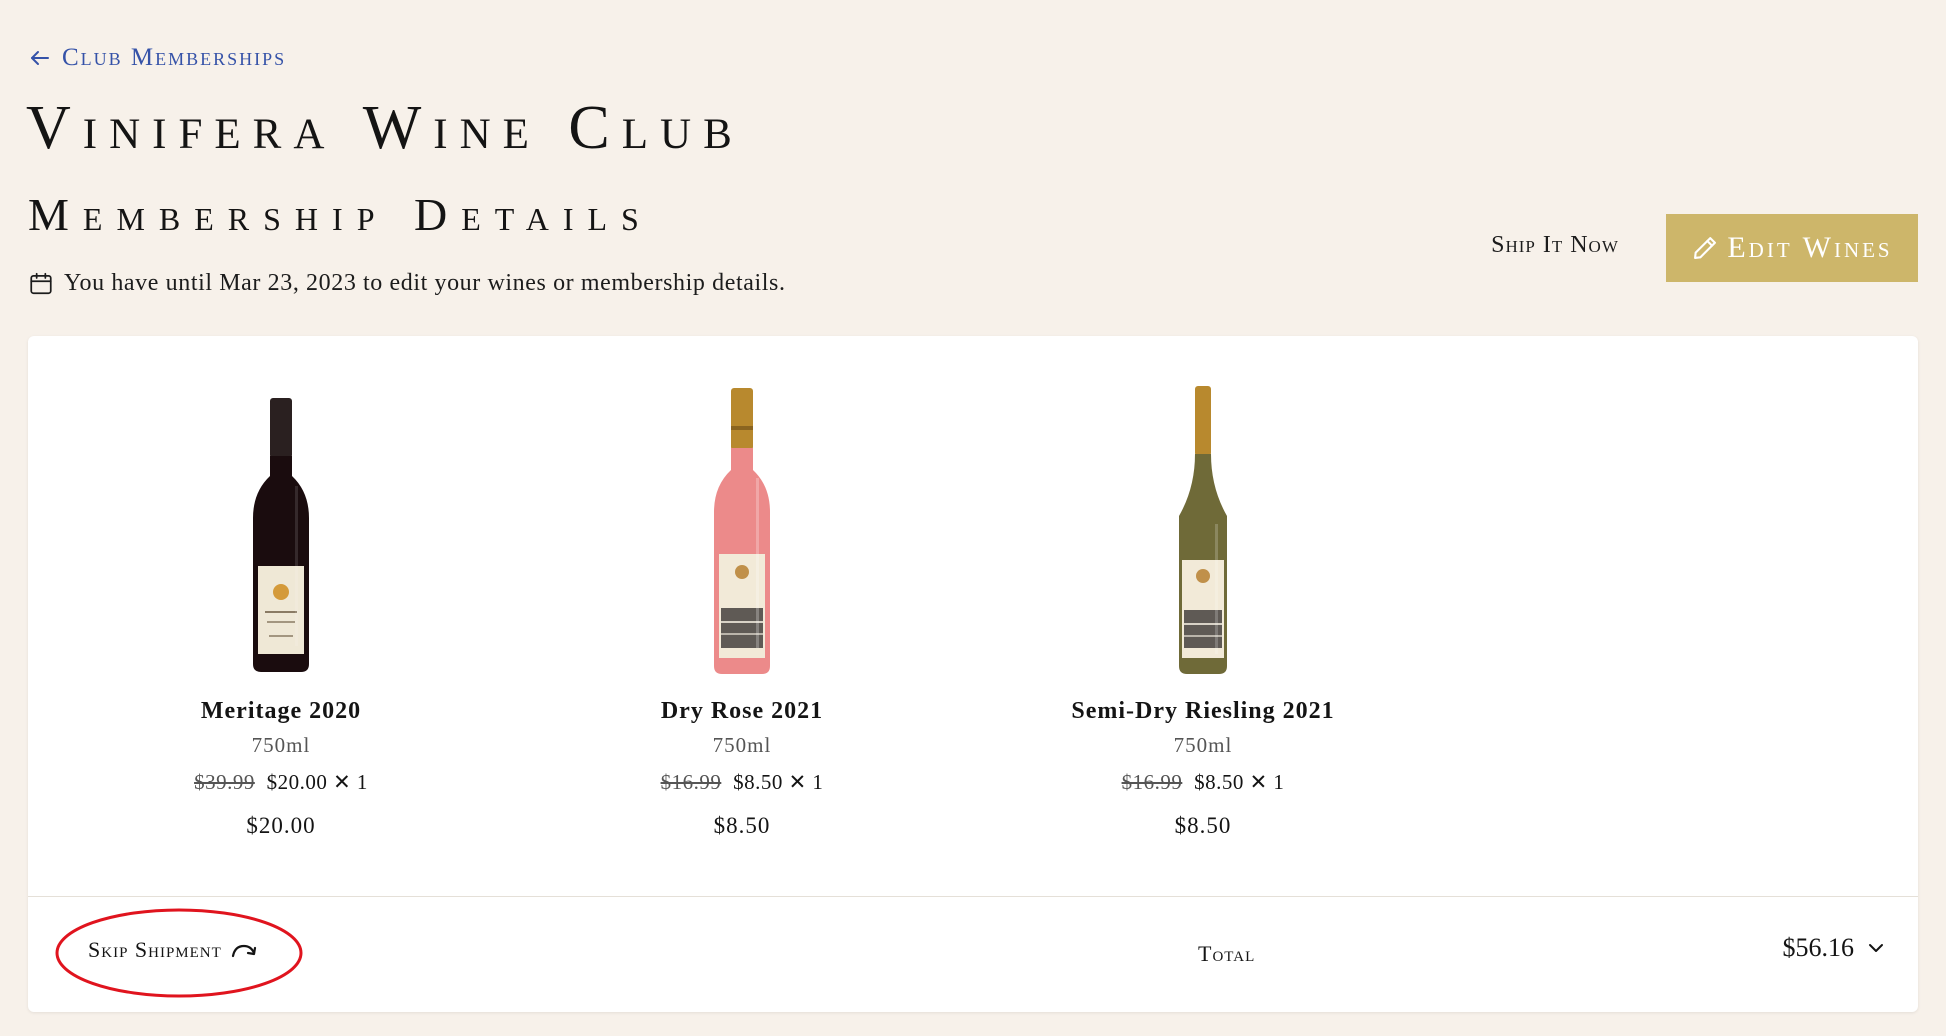 The width and height of the screenshot is (1946, 1036). I want to click on total-label: Total, so click(1227, 953).